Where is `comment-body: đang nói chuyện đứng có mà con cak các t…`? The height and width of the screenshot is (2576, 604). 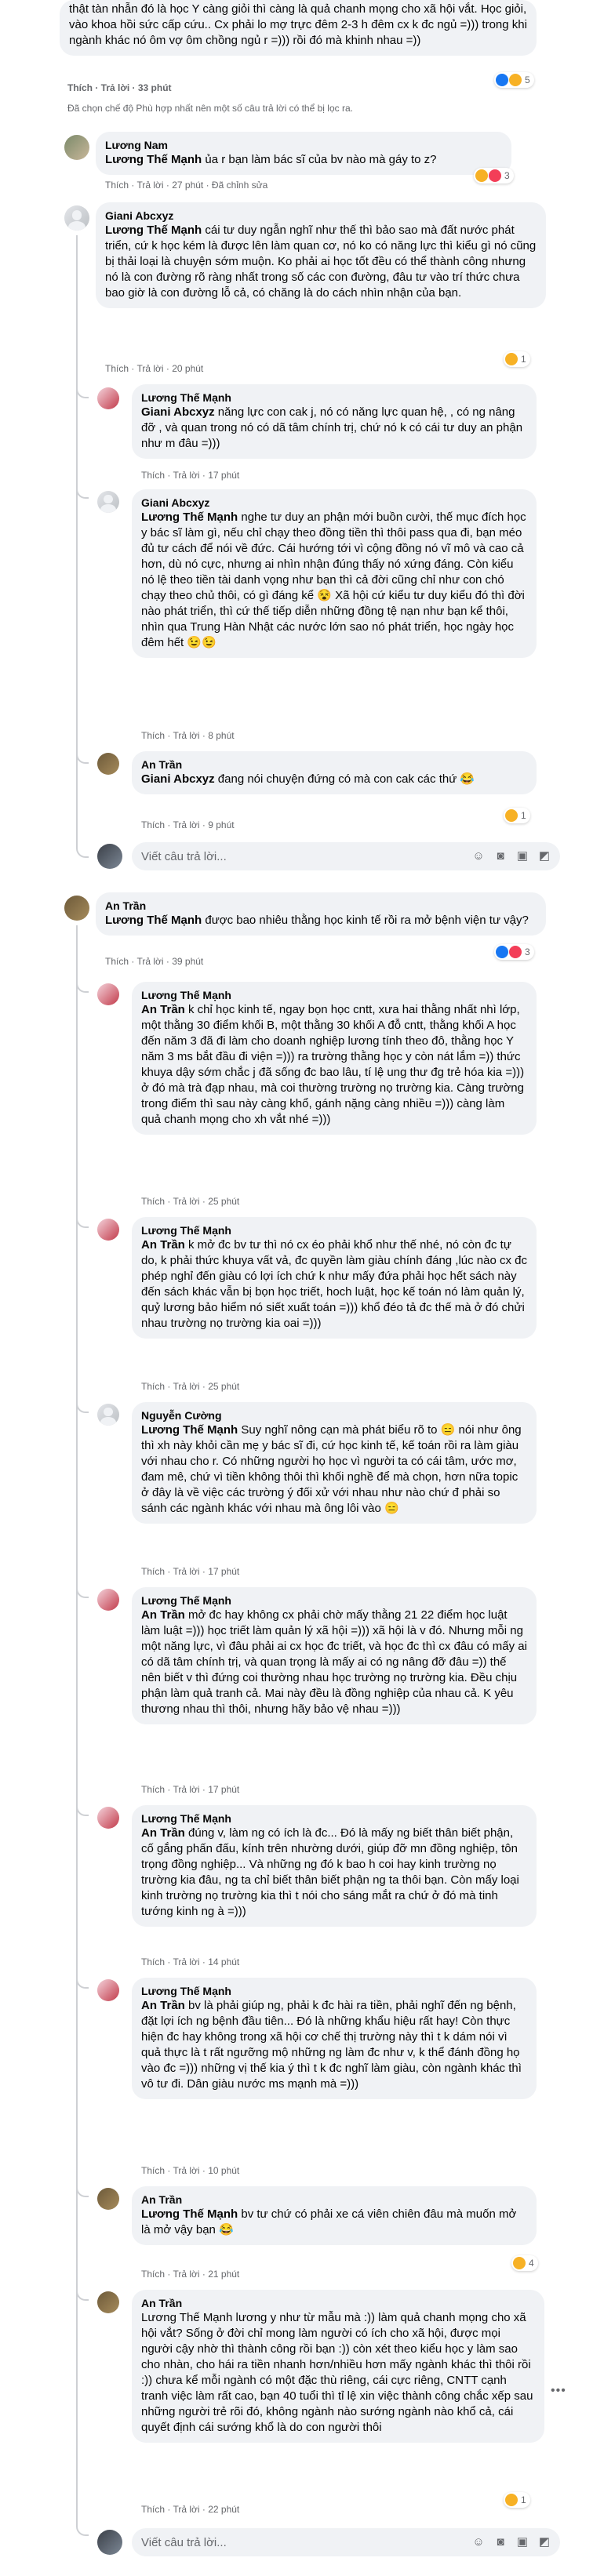 comment-body: đang nói chuyện đứng có mà con cak các t… is located at coordinates (344, 779).